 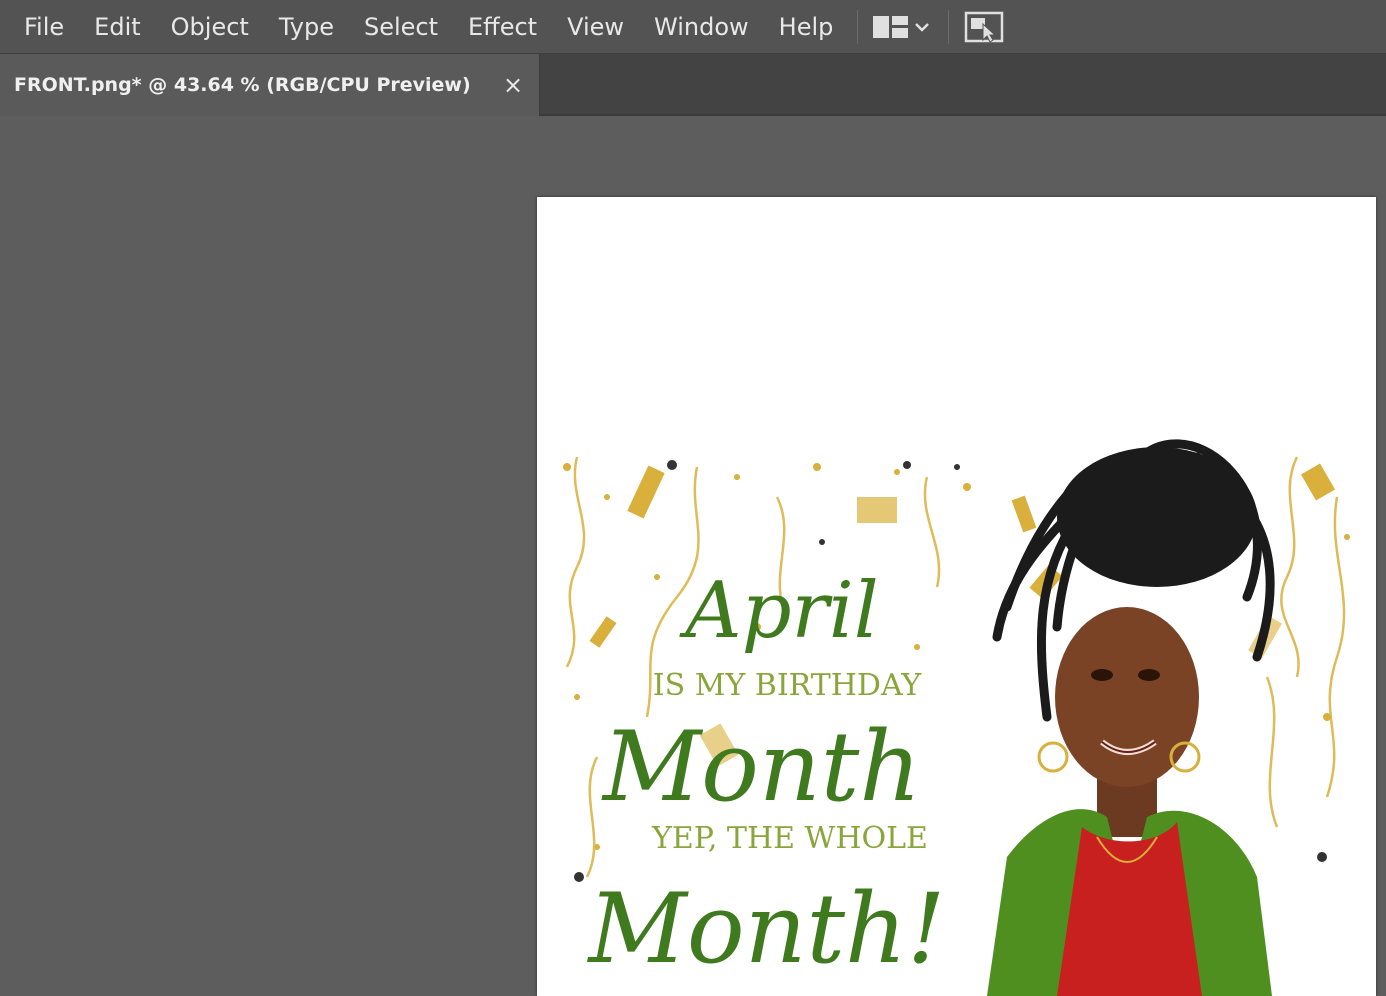 What do you see at coordinates (513, 85) in the screenshot?
I see `close-tab-icon: ×` at bounding box center [513, 85].